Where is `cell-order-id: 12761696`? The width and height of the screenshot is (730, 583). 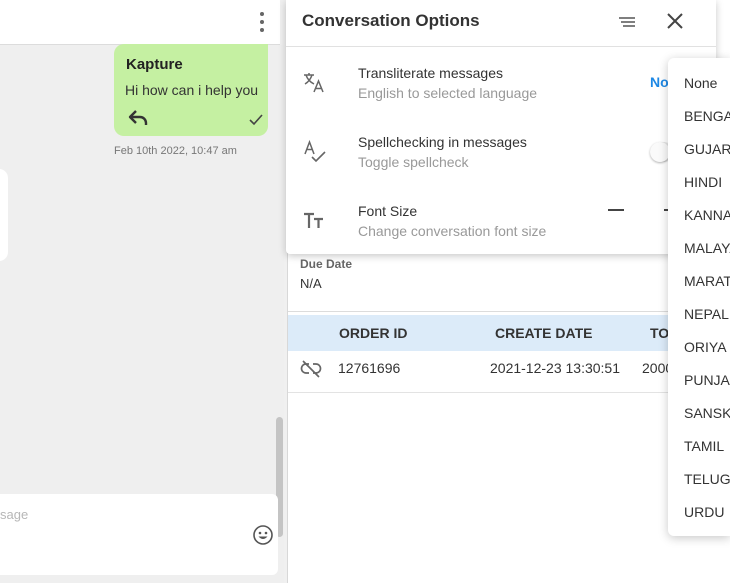
cell-order-id: 12761696 is located at coordinates (369, 368).